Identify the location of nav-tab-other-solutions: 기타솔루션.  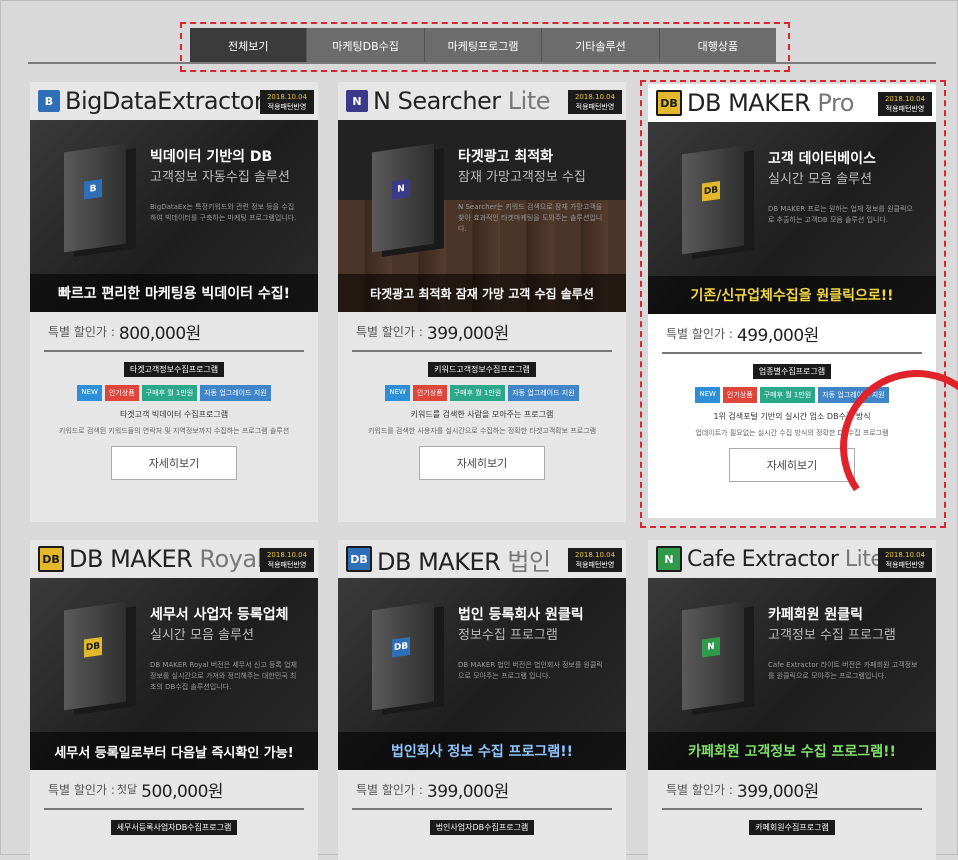
(601, 46).